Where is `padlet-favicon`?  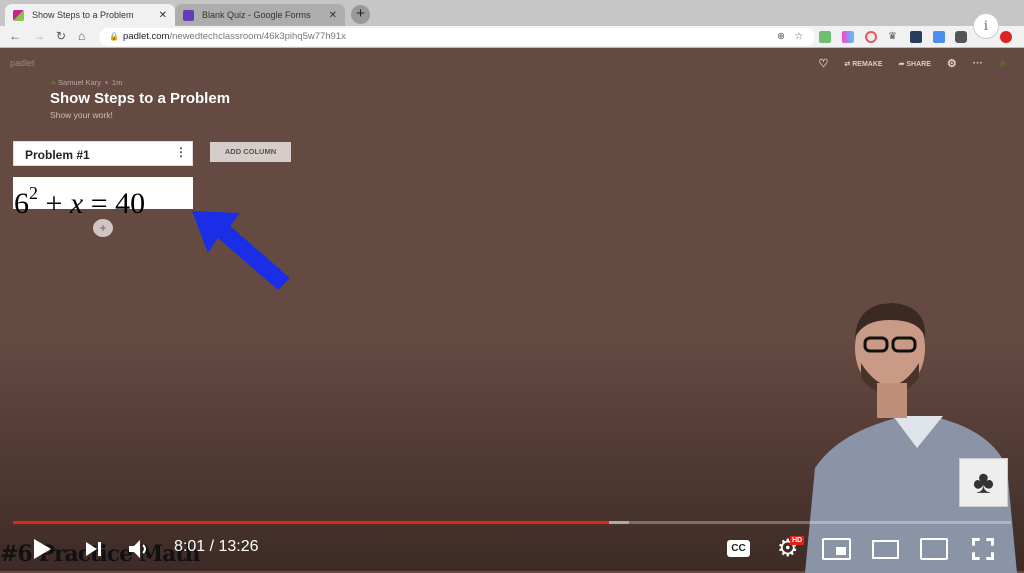
padlet-favicon is located at coordinates (18, 15).